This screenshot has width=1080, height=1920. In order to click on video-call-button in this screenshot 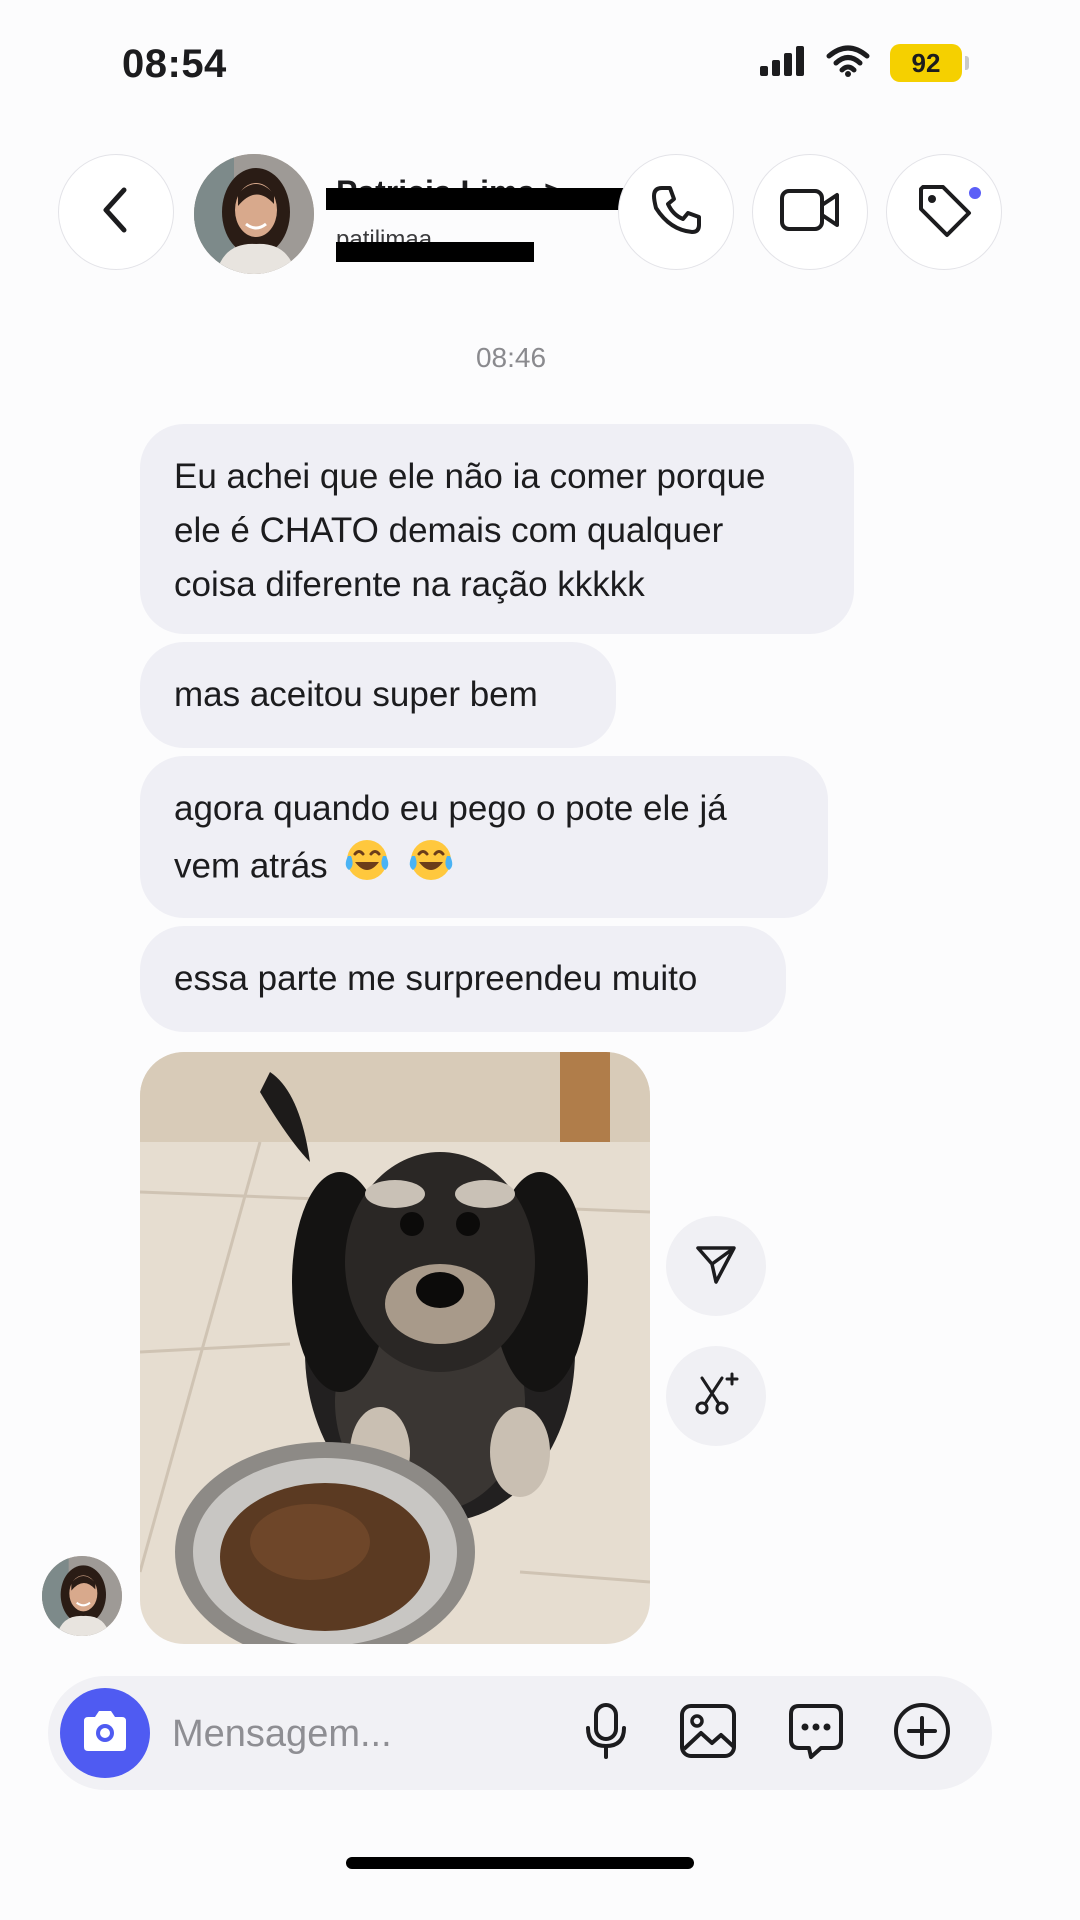, I will do `click(810, 212)`.